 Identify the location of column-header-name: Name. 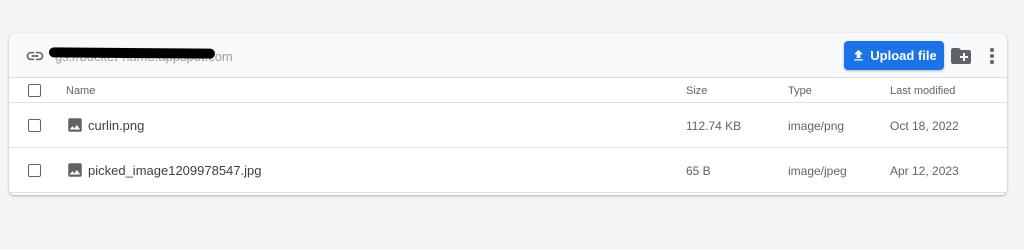
(80, 91).